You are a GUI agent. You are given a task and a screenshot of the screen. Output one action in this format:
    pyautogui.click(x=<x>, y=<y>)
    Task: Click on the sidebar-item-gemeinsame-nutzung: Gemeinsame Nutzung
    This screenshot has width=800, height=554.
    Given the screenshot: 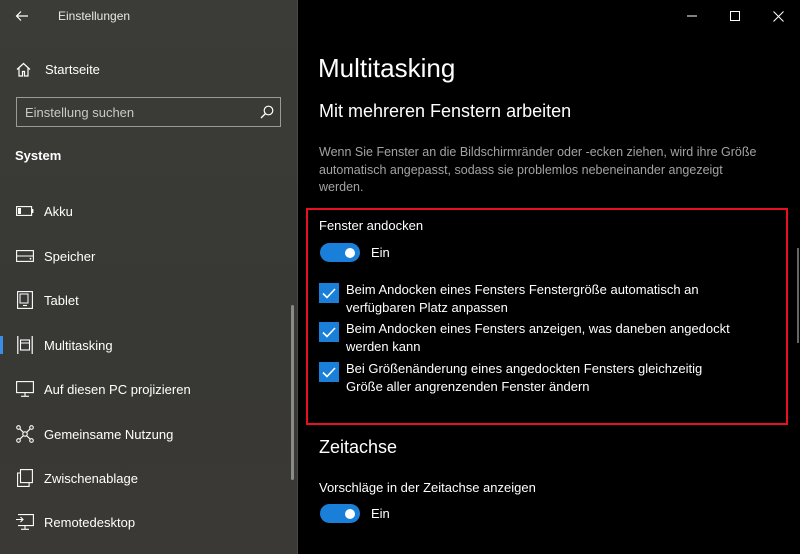 What is the action you would take?
    pyautogui.click(x=148, y=434)
    